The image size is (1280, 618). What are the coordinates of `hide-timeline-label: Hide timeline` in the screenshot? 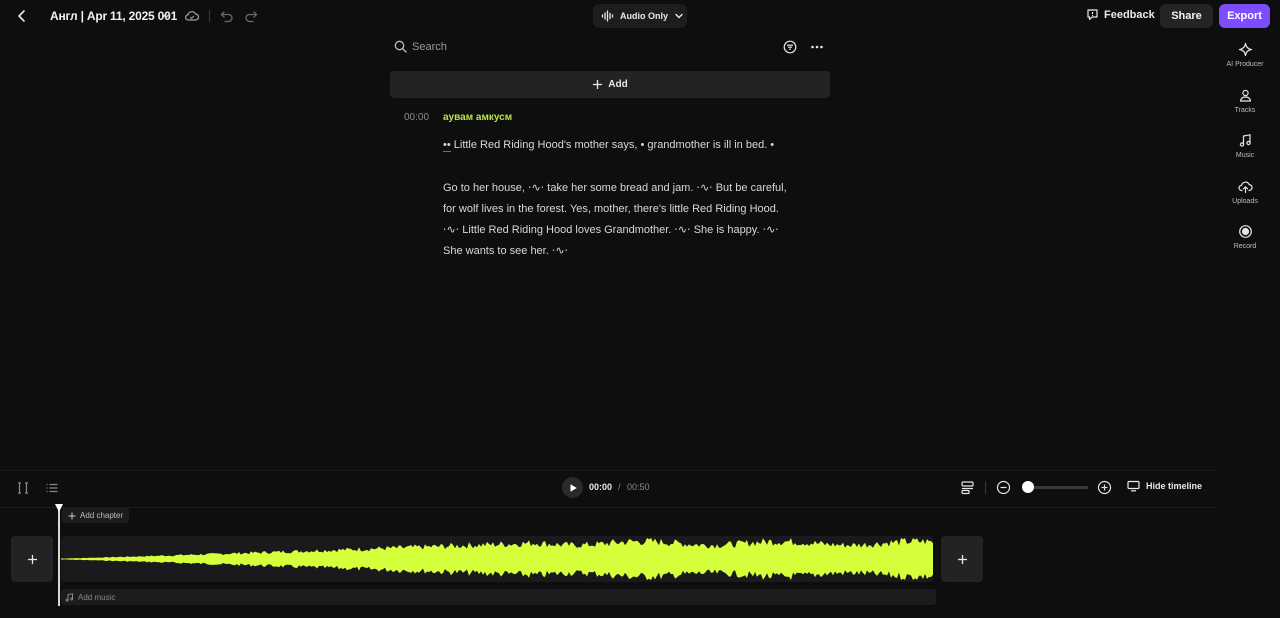 It's located at (1174, 486).